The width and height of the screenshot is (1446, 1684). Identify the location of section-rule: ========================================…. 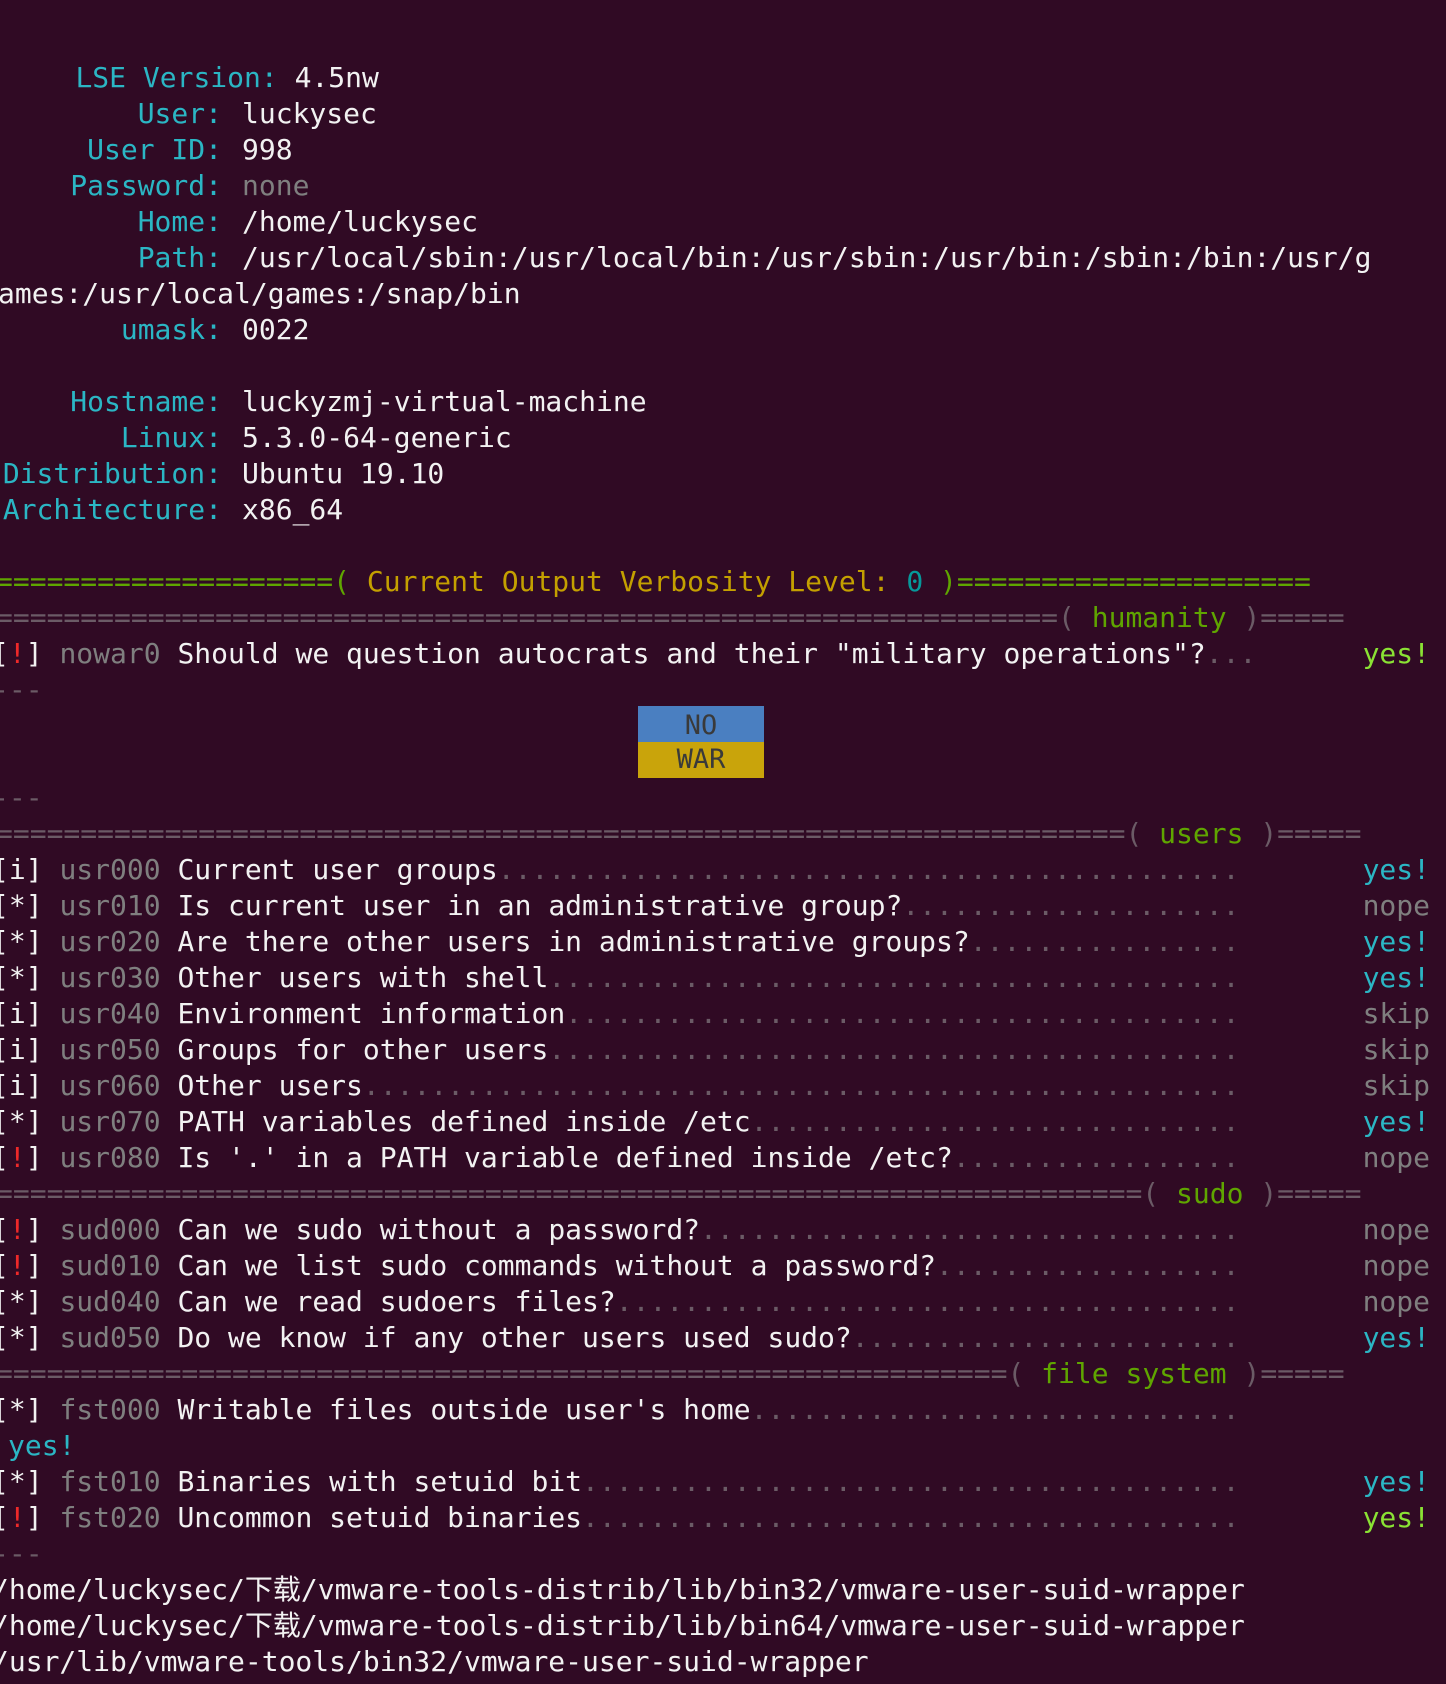
(537, 617).